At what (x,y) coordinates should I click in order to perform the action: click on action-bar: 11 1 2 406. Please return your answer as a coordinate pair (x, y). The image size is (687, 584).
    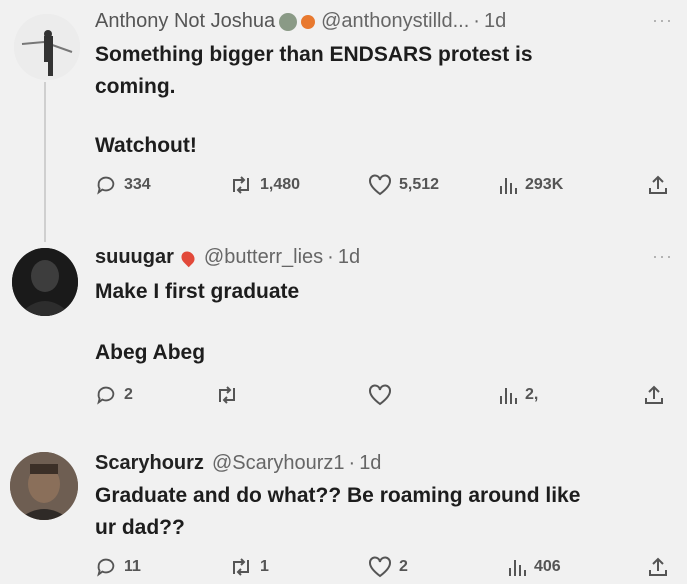
    Looking at the image, I should click on (385, 570).